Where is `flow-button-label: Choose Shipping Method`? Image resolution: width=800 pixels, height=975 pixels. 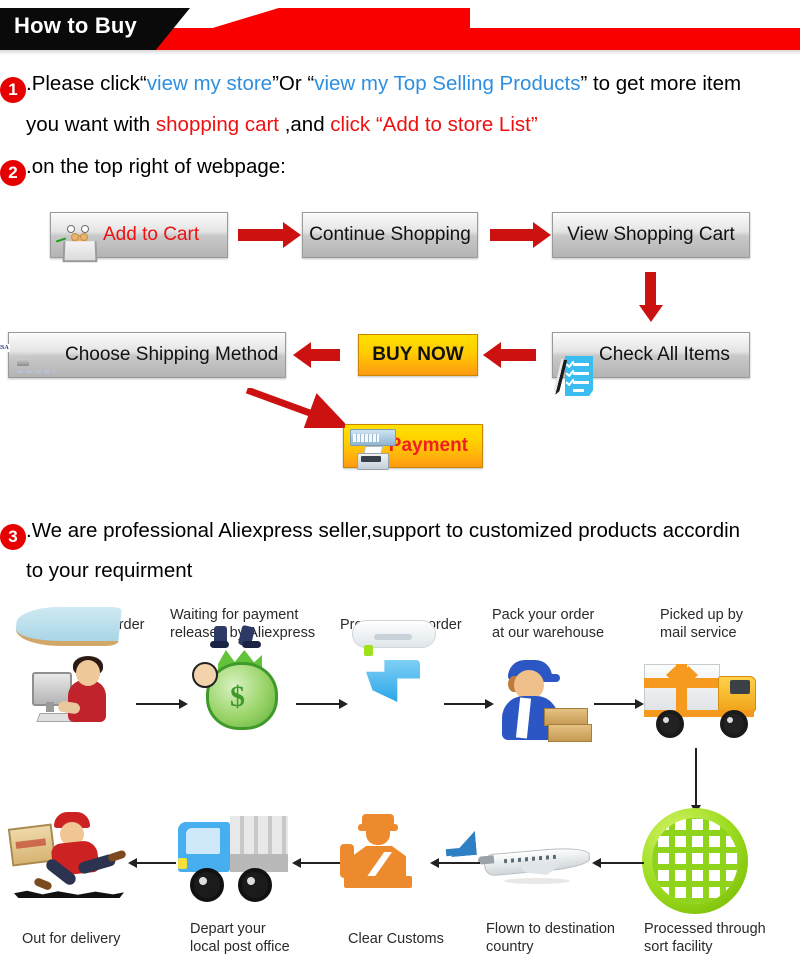 flow-button-label: Choose Shipping Method is located at coordinates (172, 354).